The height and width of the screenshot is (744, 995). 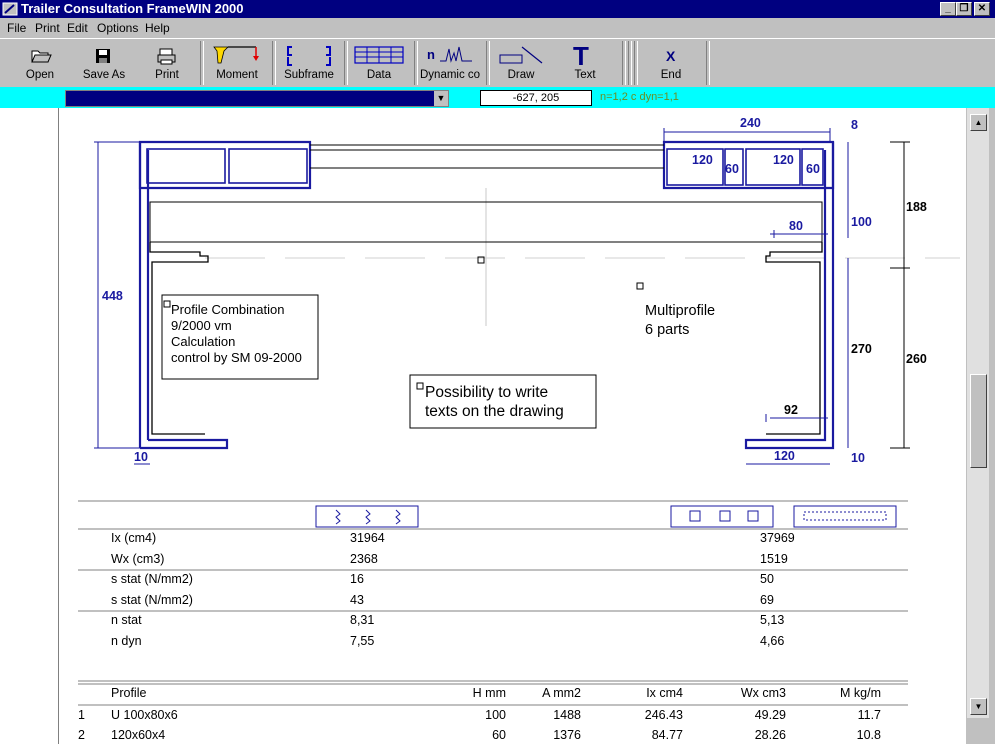 What do you see at coordinates (495, 715) in the screenshot?
I see `profile-row-1-h: 100` at bounding box center [495, 715].